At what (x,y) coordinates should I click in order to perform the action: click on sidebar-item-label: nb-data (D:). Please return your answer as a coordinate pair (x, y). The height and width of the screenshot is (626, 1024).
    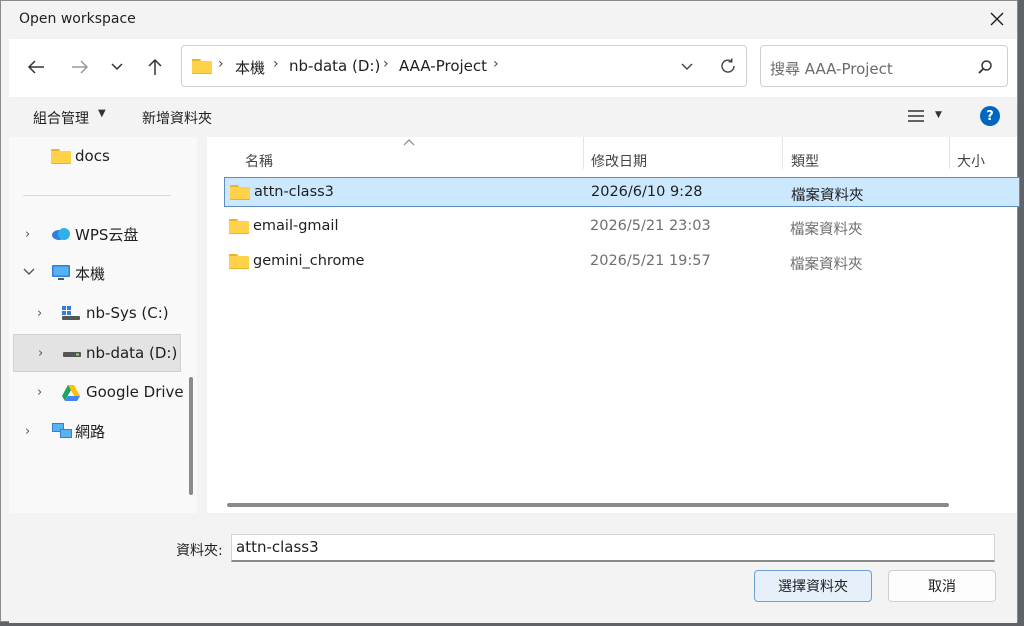
    Looking at the image, I should click on (132, 353).